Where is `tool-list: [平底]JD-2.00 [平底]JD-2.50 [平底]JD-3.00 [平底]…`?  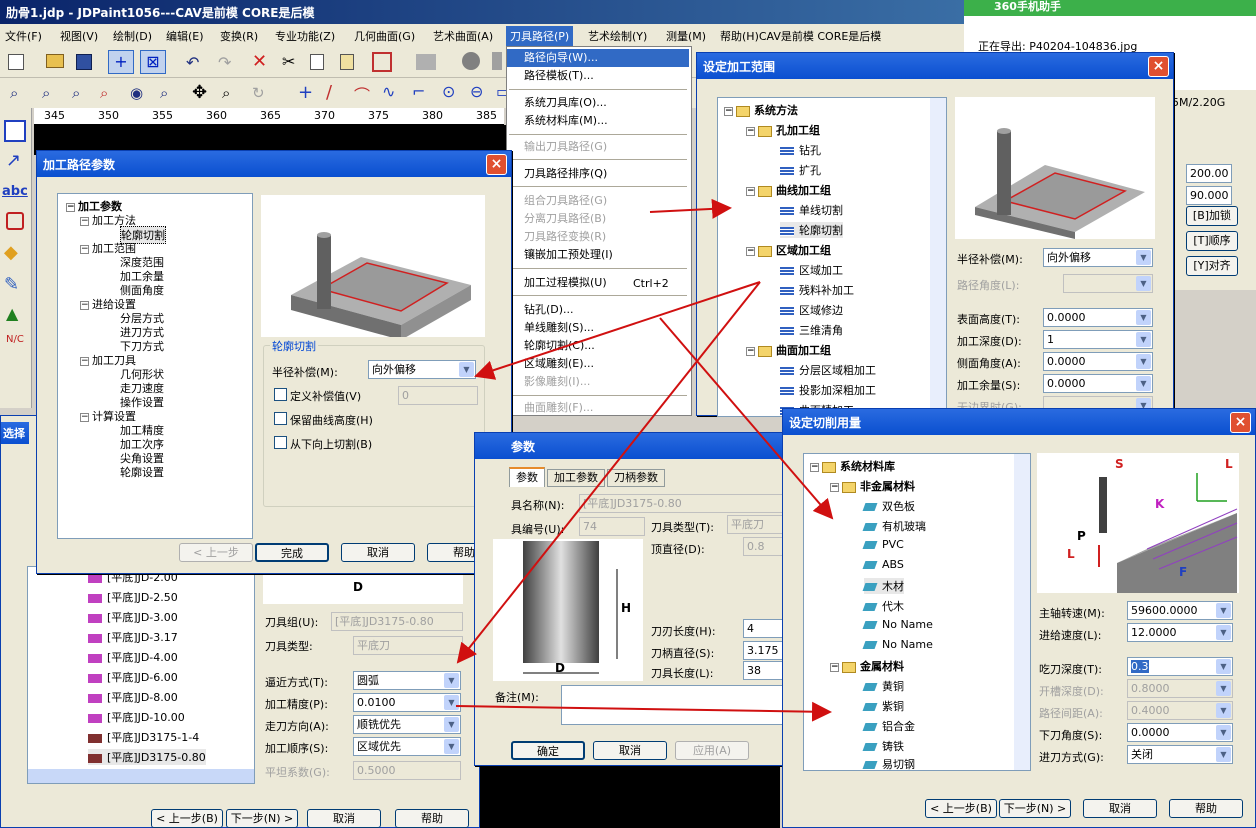 tool-list: [平底]JD-2.00 [平底]JD-2.50 [平底]JD-3.00 [平底]… is located at coordinates (141, 675).